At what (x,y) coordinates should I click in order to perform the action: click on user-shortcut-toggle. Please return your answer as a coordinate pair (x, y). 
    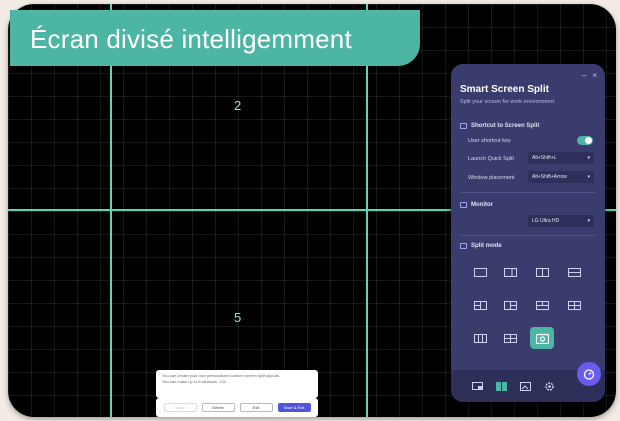
    Looking at the image, I should click on (585, 140).